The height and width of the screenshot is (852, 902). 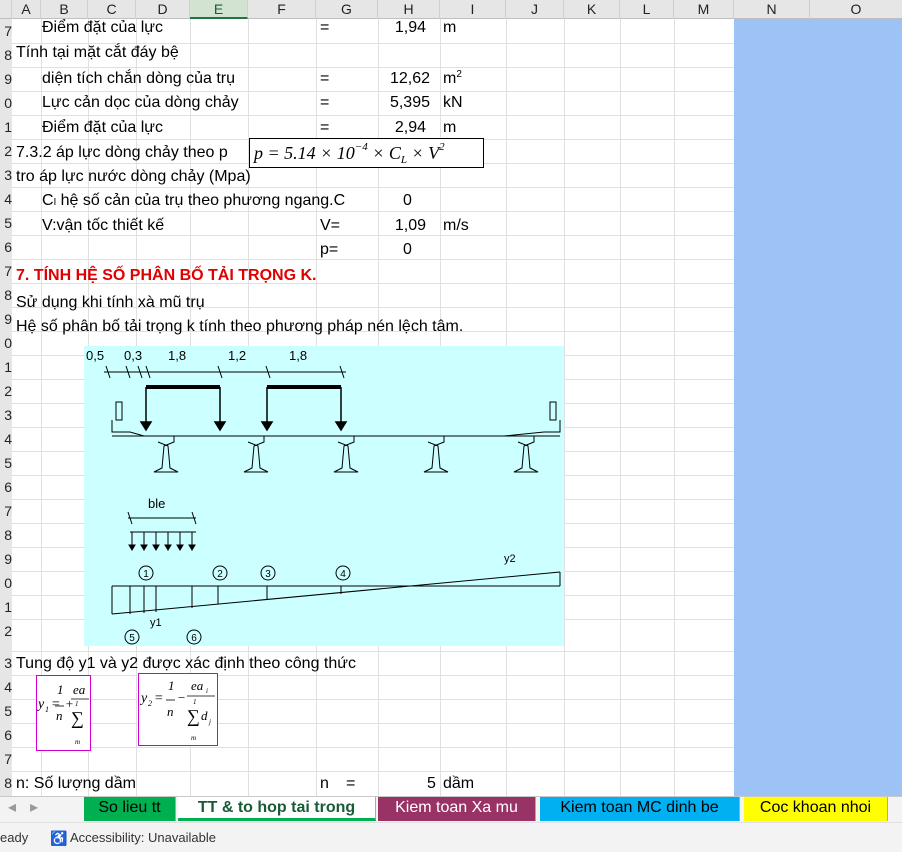 What do you see at coordinates (146, 574) in the screenshot?
I see `beam-number: 1` at bounding box center [146, 574].